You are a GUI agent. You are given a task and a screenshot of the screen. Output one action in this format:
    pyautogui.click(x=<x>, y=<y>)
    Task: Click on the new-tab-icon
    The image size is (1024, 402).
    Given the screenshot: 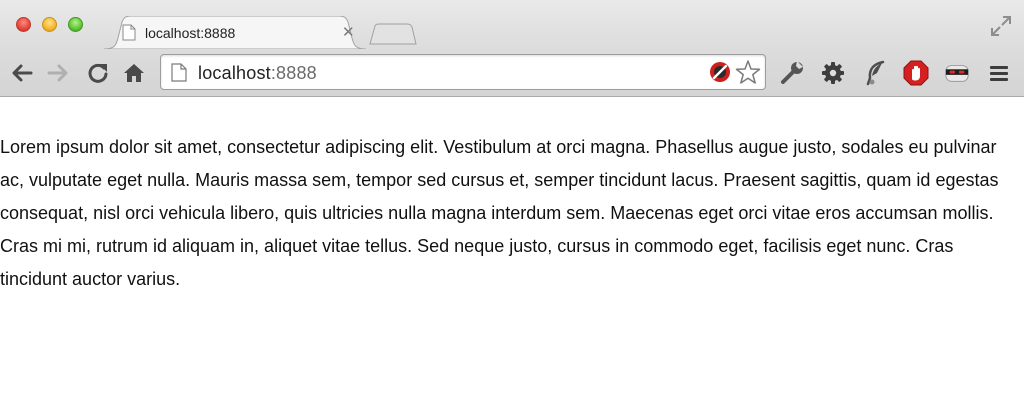 What is the action you would take?
    pyautogui.click(x=393, y=36)
    